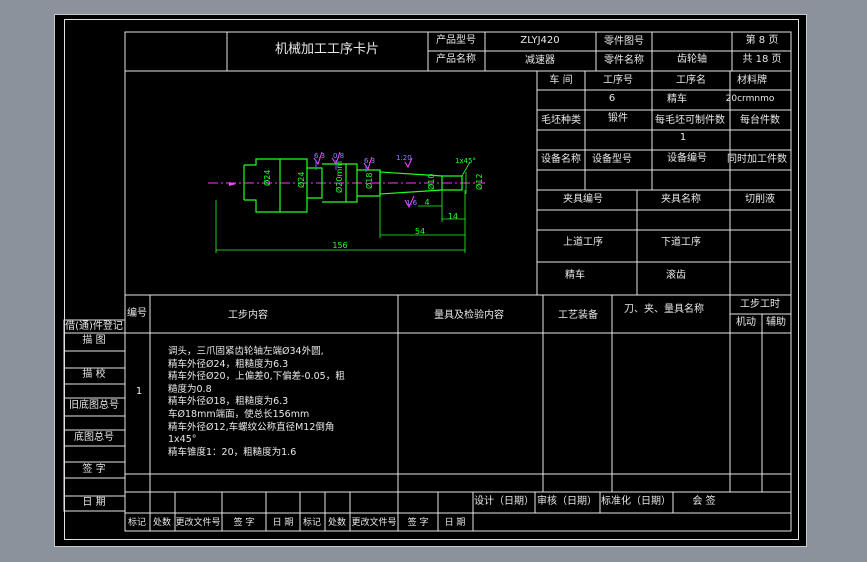 This screenshot has height=562, width=867. I want to click on part-name-label: 零件名称, so click(624, 60).